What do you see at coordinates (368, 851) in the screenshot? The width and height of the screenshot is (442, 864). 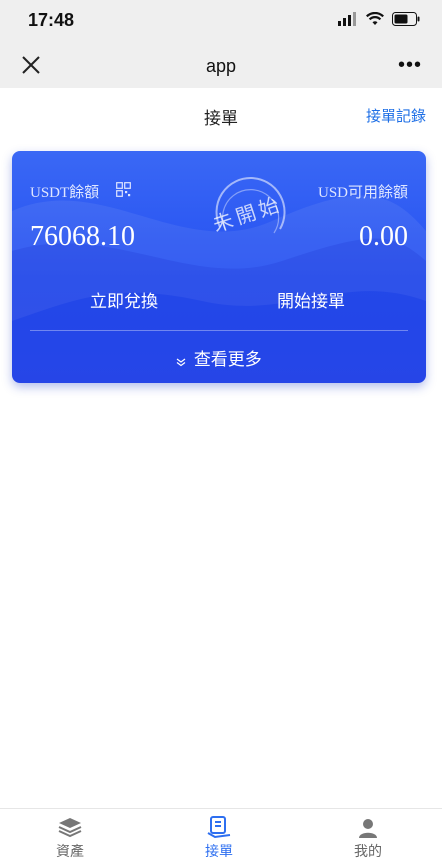 I see `tab-mine-label: 我的` at bounding box center [368, 851].